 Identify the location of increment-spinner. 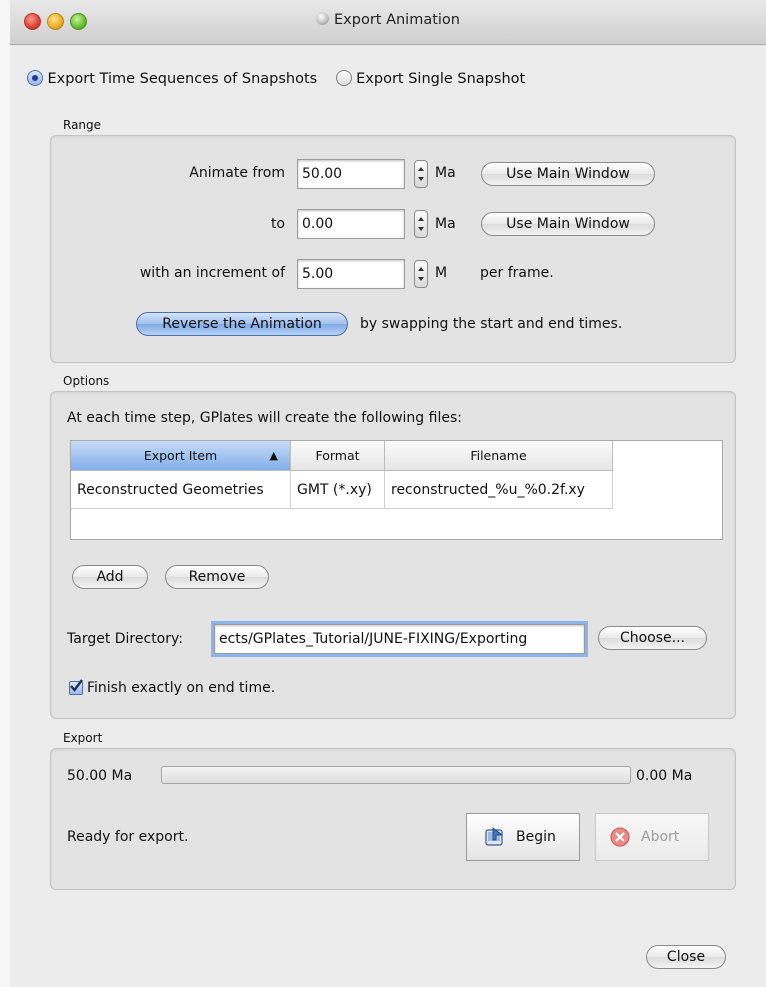
(421, 274).